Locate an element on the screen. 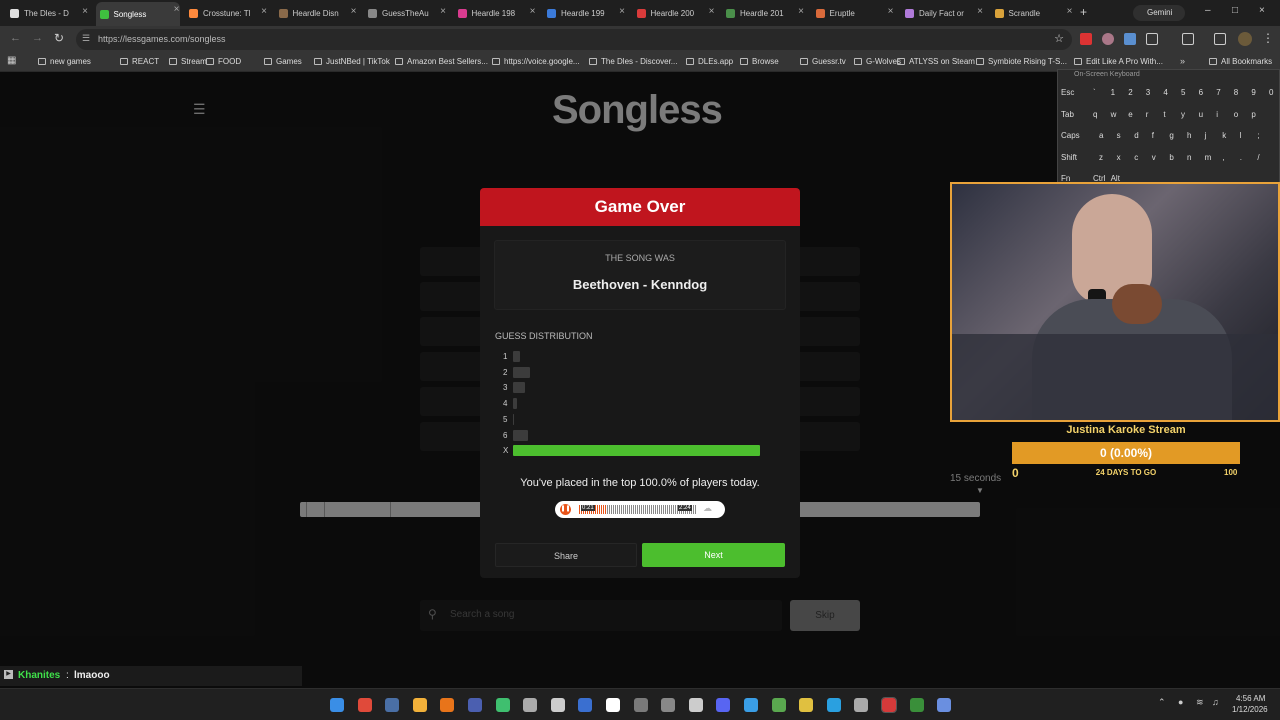 The image size is (1280, 720). keyboard-key: 4 is located at coordinates (1165, 92).